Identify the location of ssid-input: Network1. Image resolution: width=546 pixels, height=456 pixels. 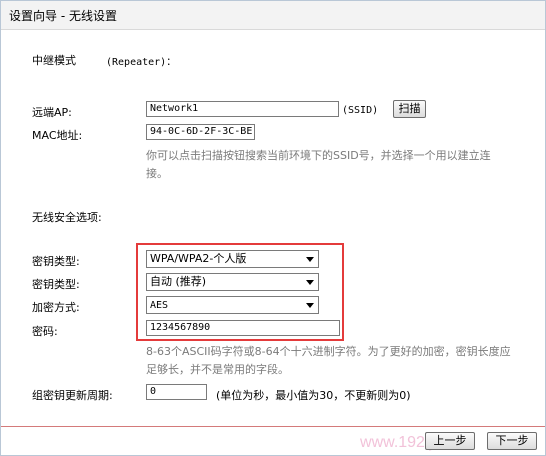
(242, 109).